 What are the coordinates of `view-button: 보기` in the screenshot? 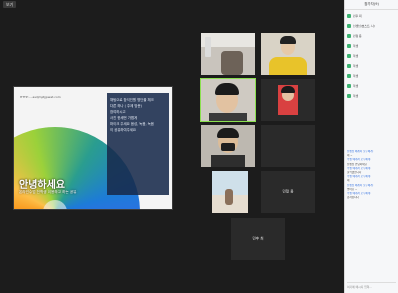 It's located at (10, 4).